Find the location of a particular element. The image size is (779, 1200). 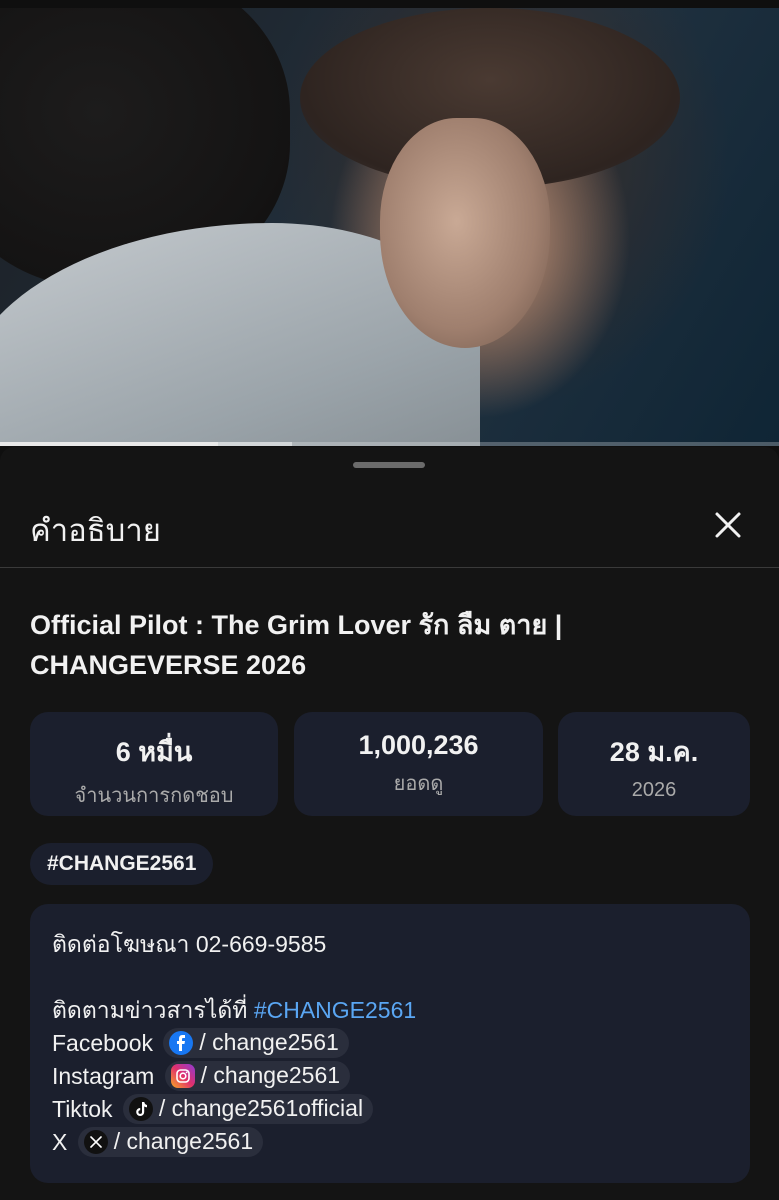

date-stat: 28 ม.ค. 2026 is located at coordinates (654, 764).